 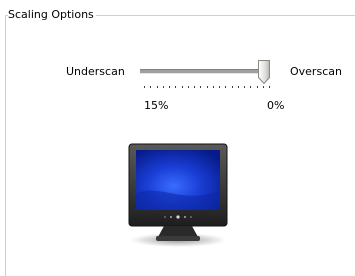 What do you see at coordinates (52, 14) in the screenshot?
I see `group-title: Scaling Options` at bounding box center [52, 14].